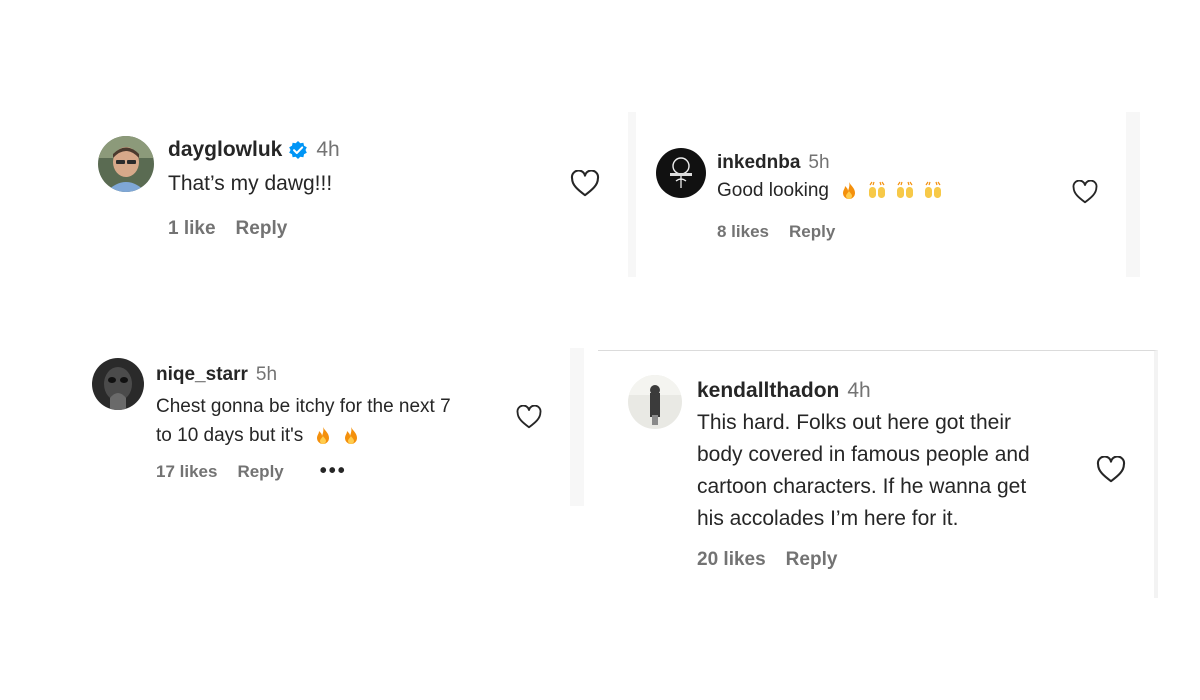  I want to click on comment-text-line: cartoon characters. If he wanna get, so click(862, 486).